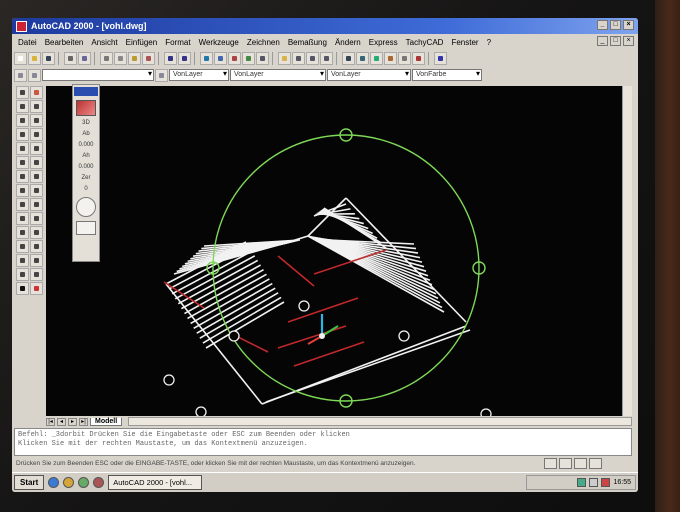  I want to click on shade-icon, so click(404, 58).